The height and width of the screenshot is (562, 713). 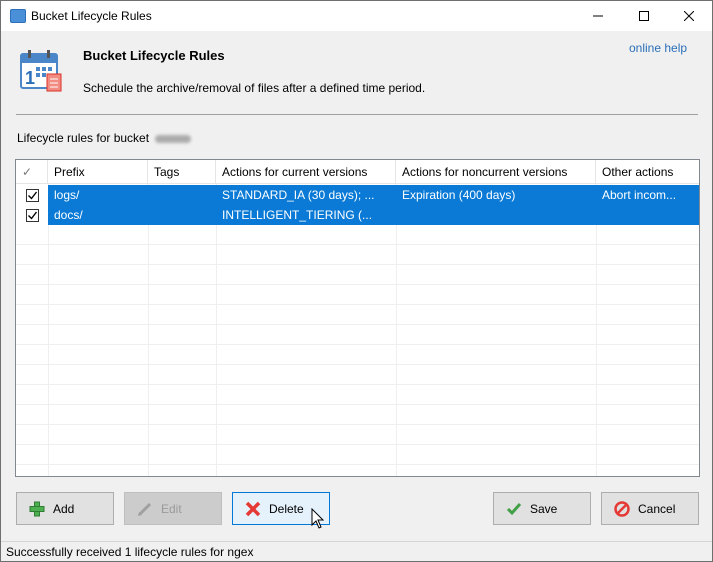 I want to click on add-button: Add, so click(x=65, y=508).